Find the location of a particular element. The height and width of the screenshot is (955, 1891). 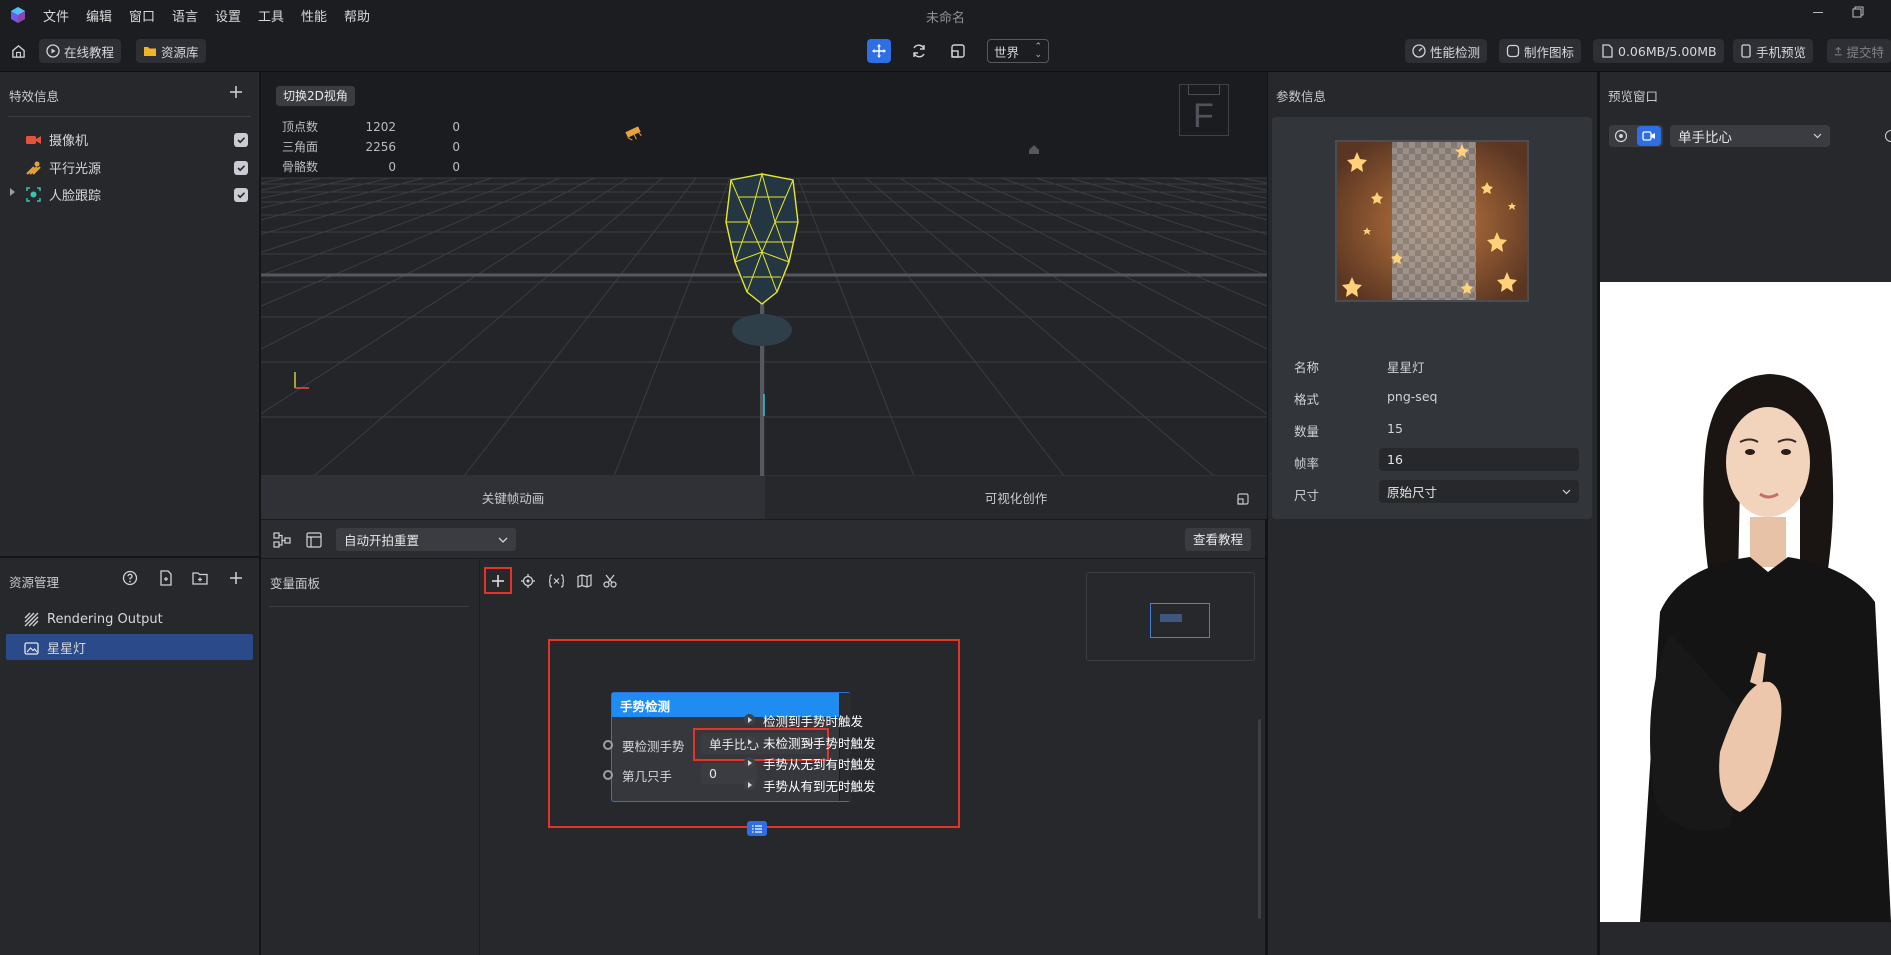

tab-label: 关键帧动画 is located at coordinates (513, 498).